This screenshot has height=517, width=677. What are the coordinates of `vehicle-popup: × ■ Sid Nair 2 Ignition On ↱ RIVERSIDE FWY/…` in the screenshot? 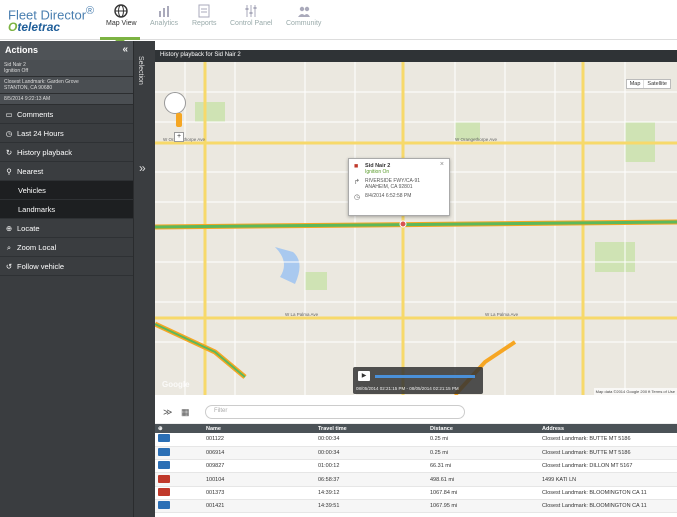 It's located at (399, 187).